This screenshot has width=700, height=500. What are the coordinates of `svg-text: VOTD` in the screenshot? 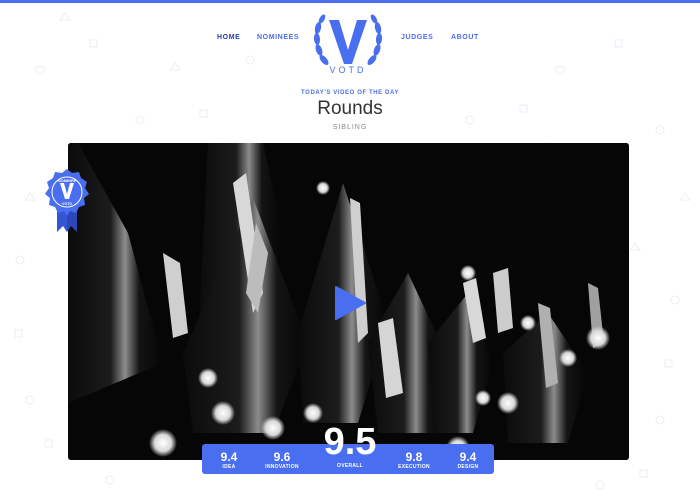 It's located at (67, 204).